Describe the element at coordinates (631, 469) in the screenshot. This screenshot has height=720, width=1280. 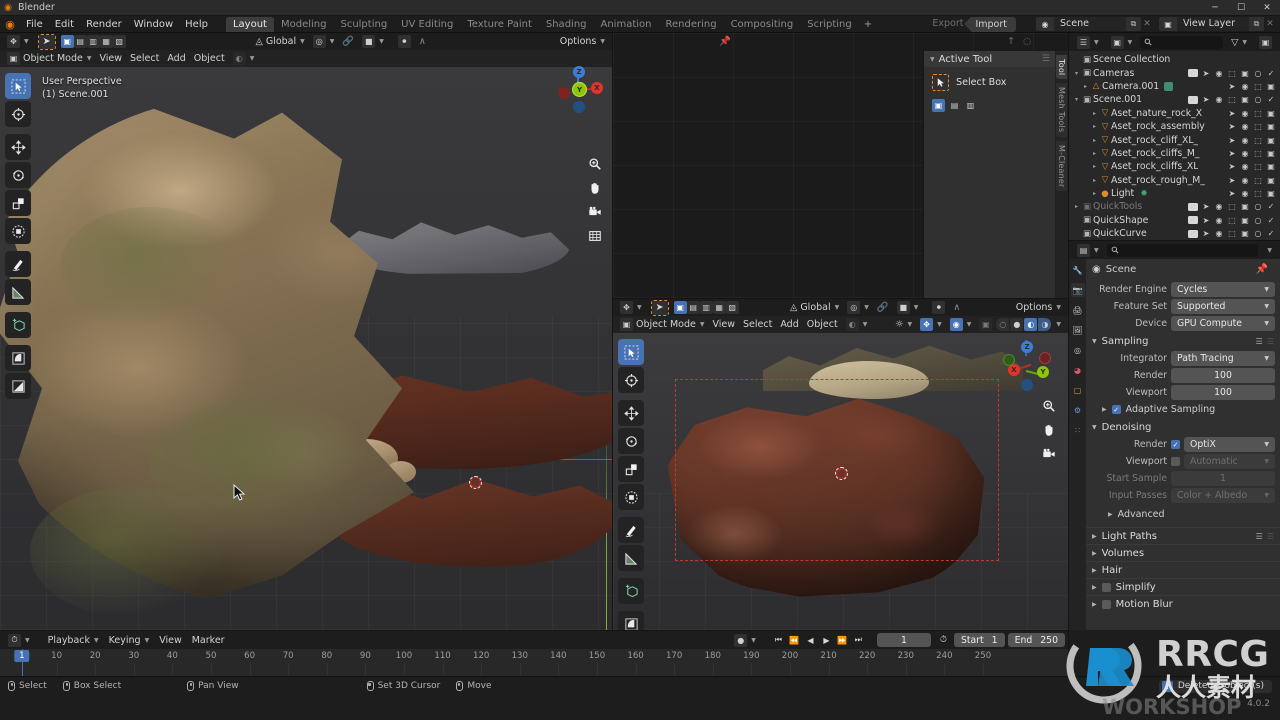
I see `tool-scale-mid` at that location.